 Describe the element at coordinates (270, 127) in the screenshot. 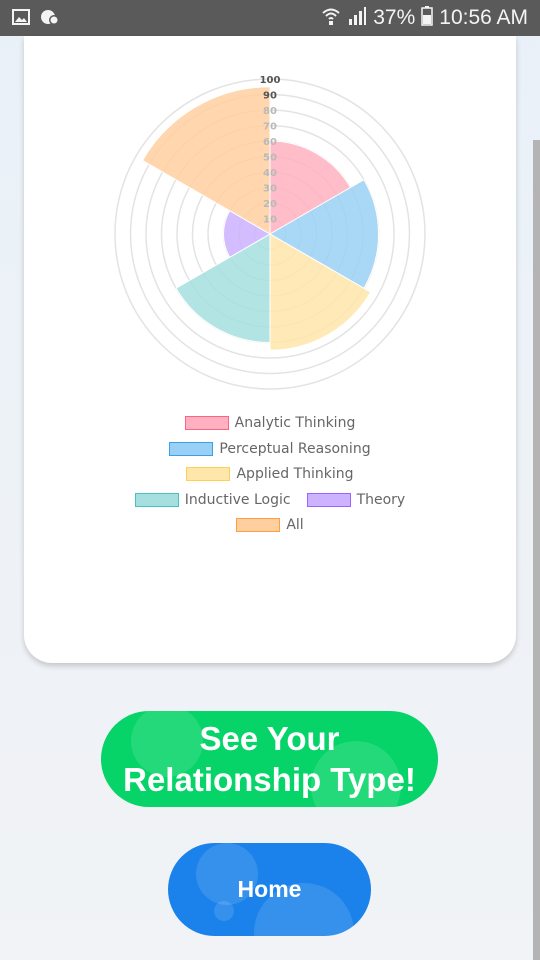

I see `r-tick-label: 70` at that location.